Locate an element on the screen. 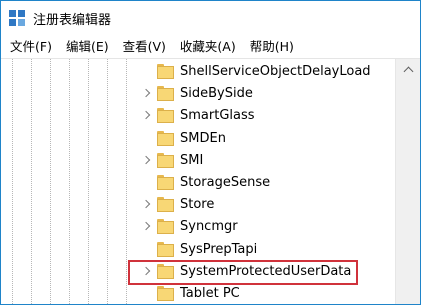 The width and height of the screenshot is (421, 305). tree-item: Syncmgr is located at coordinates (198, 227).